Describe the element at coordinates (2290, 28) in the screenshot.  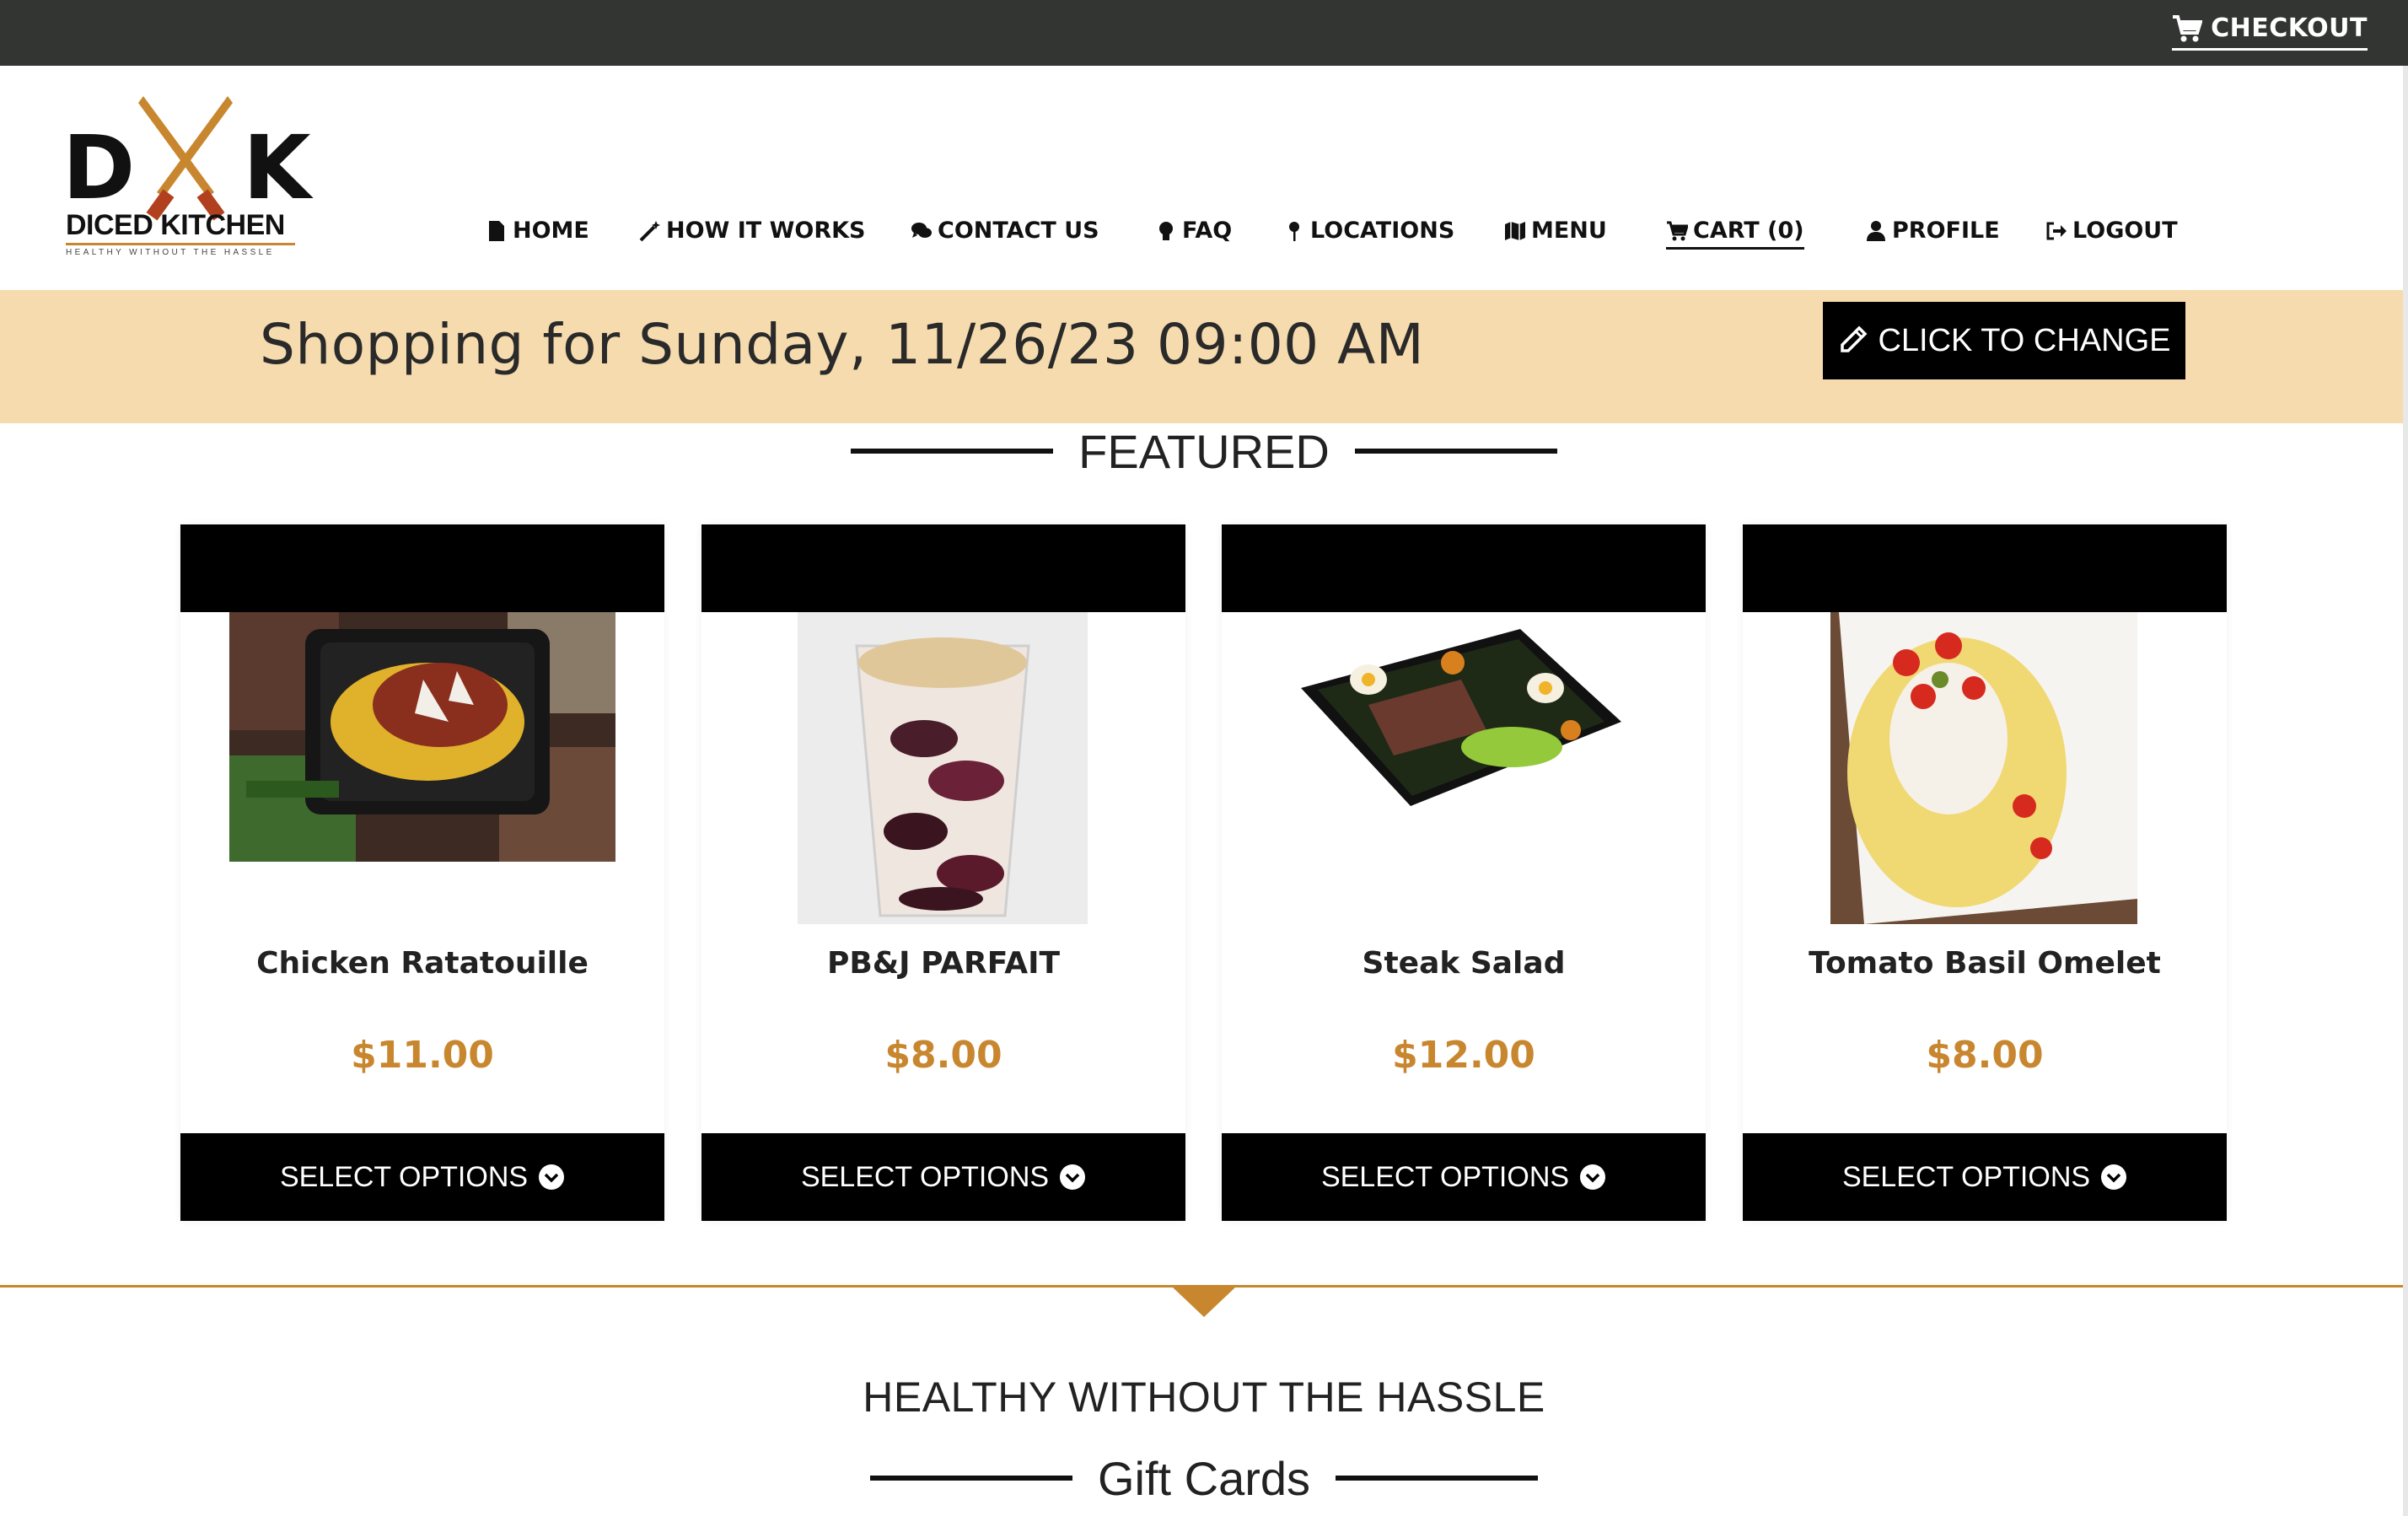
I see `checkout-label: CHECKOUT` at that location.